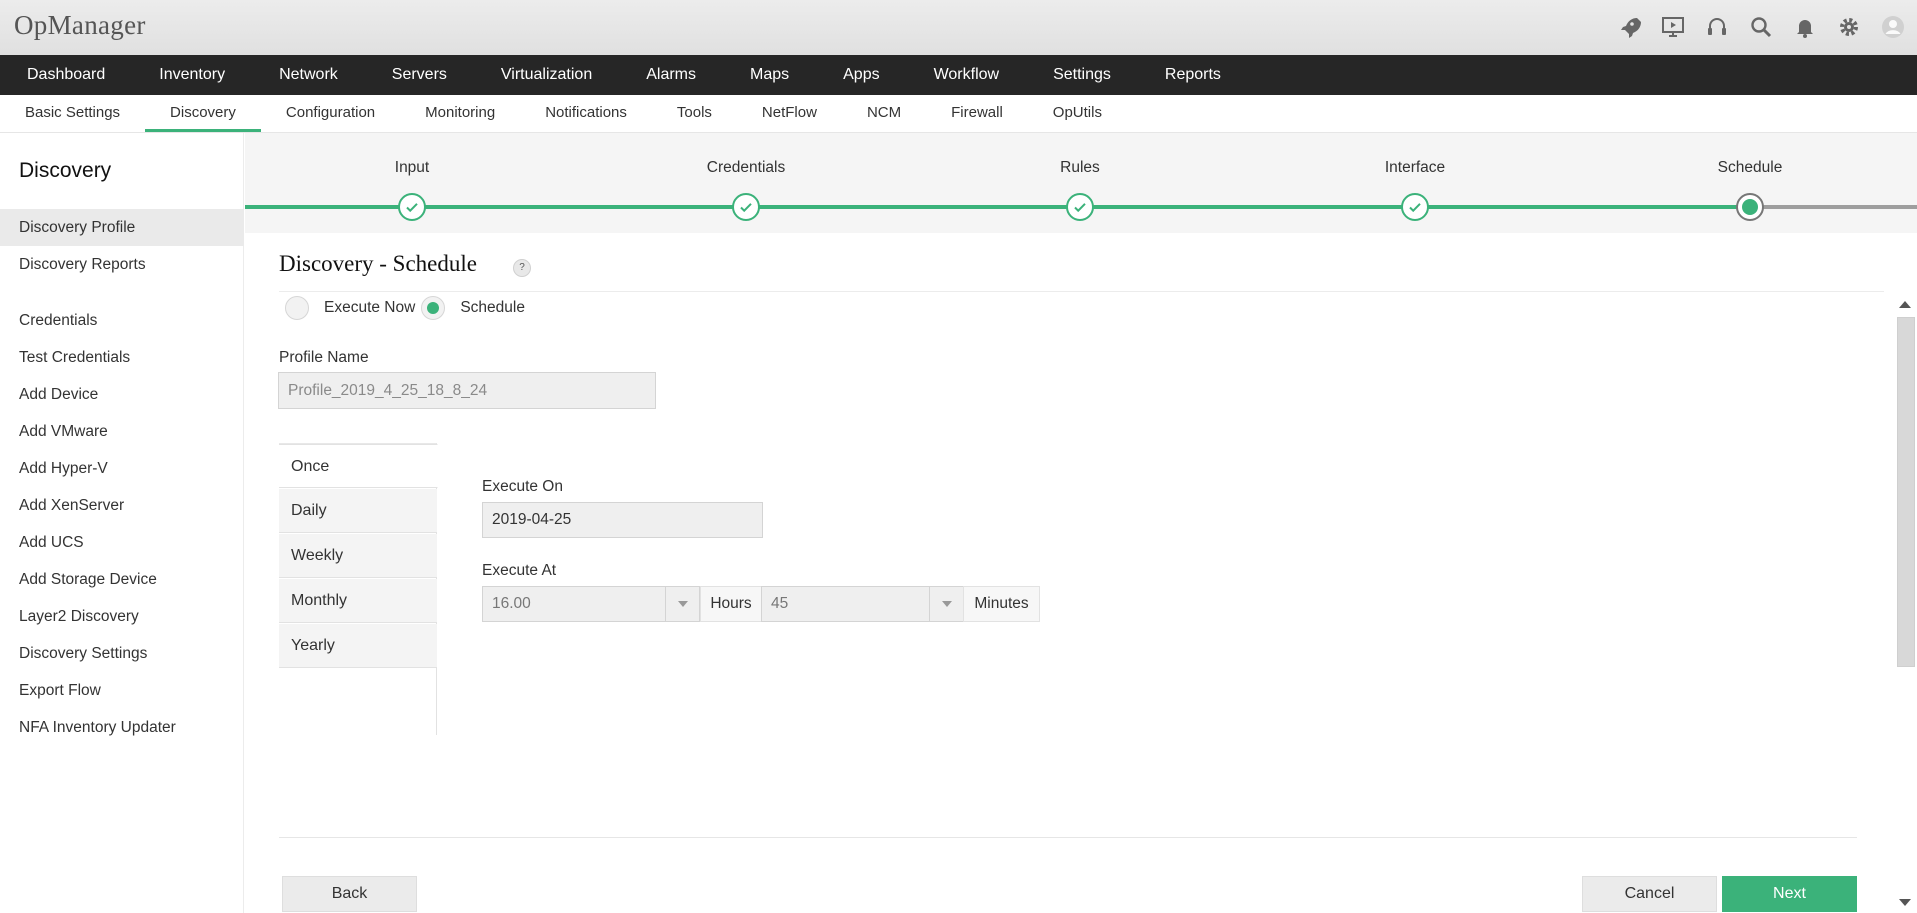  I want to click on sidebar-item-credentials: Credentials, so click(122, 320).